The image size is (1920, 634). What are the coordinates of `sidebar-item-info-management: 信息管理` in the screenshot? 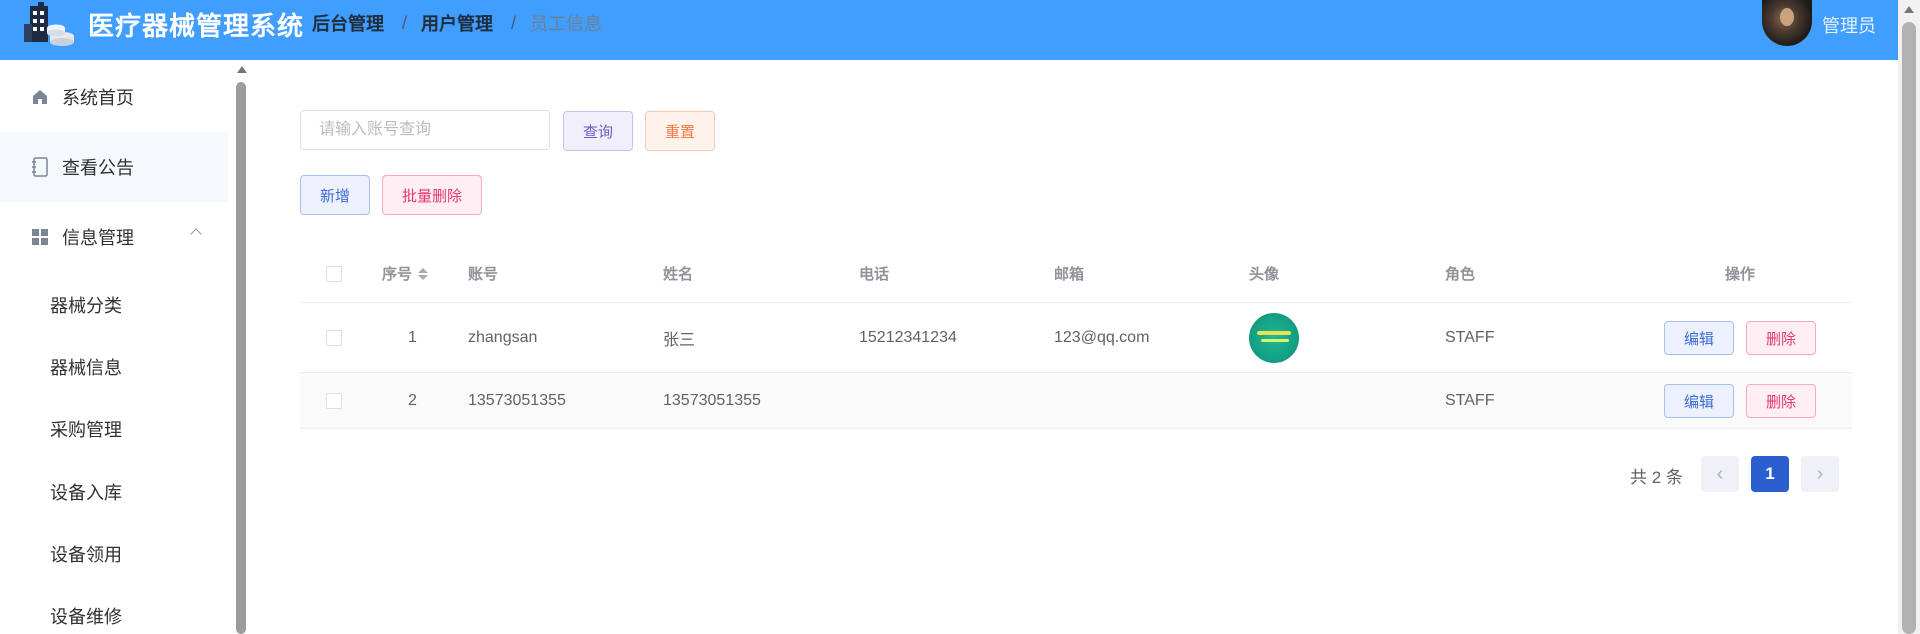 It's located at (114, 237).